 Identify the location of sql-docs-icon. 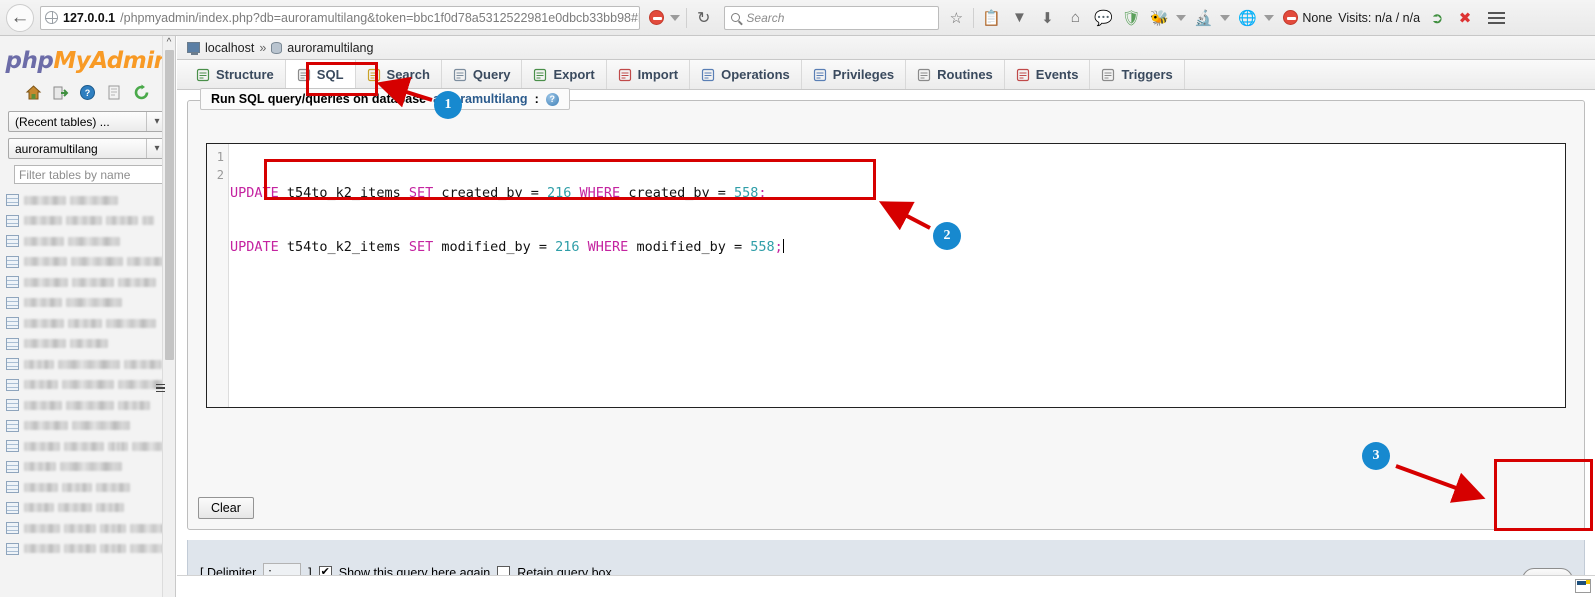
(114, 92).